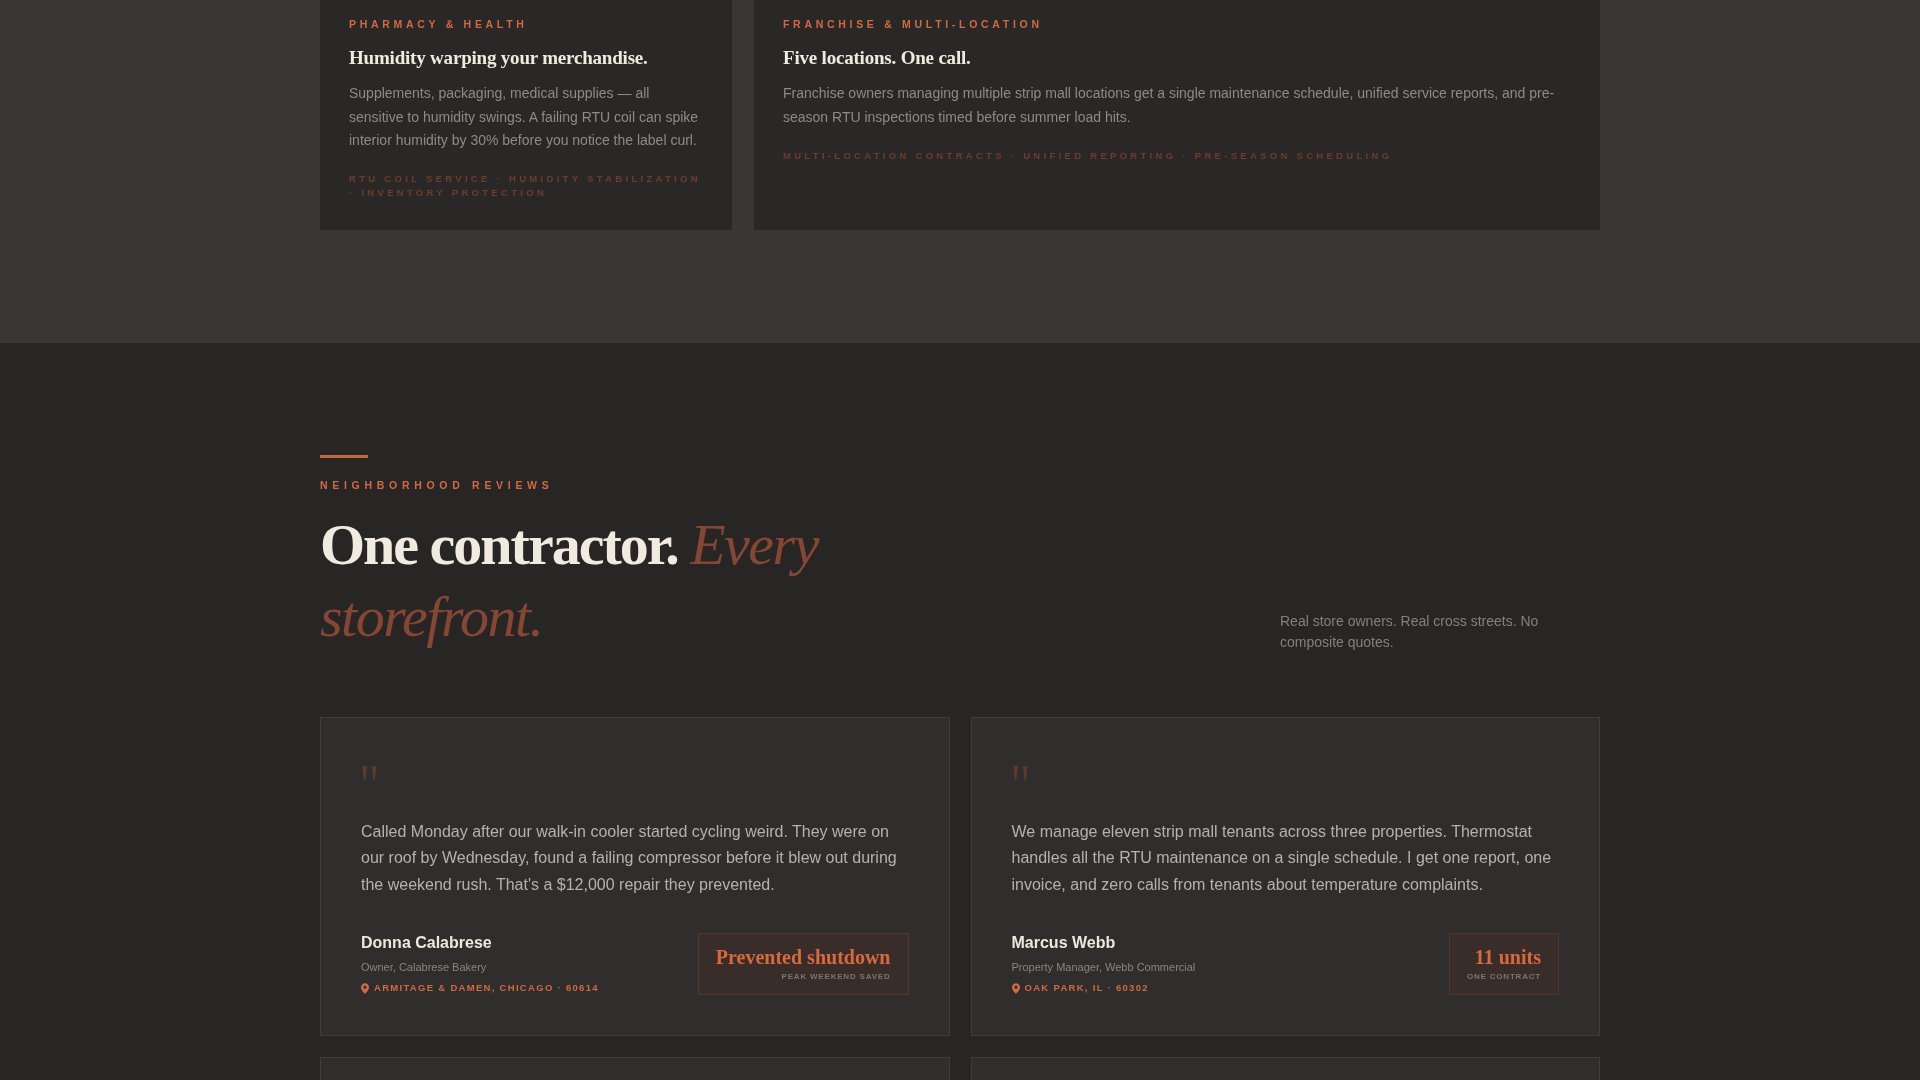  What do you see at coordinates (629, 858) in the screenshot?
I see `quote-text: Called Monday after our walk-in cooler started cycling weird. They were on our roof by Wednesday, found a failing compressor before it blew out during the weekend rush. That's a $12,000 repair they prevented.` at bounding box center [629, 858].